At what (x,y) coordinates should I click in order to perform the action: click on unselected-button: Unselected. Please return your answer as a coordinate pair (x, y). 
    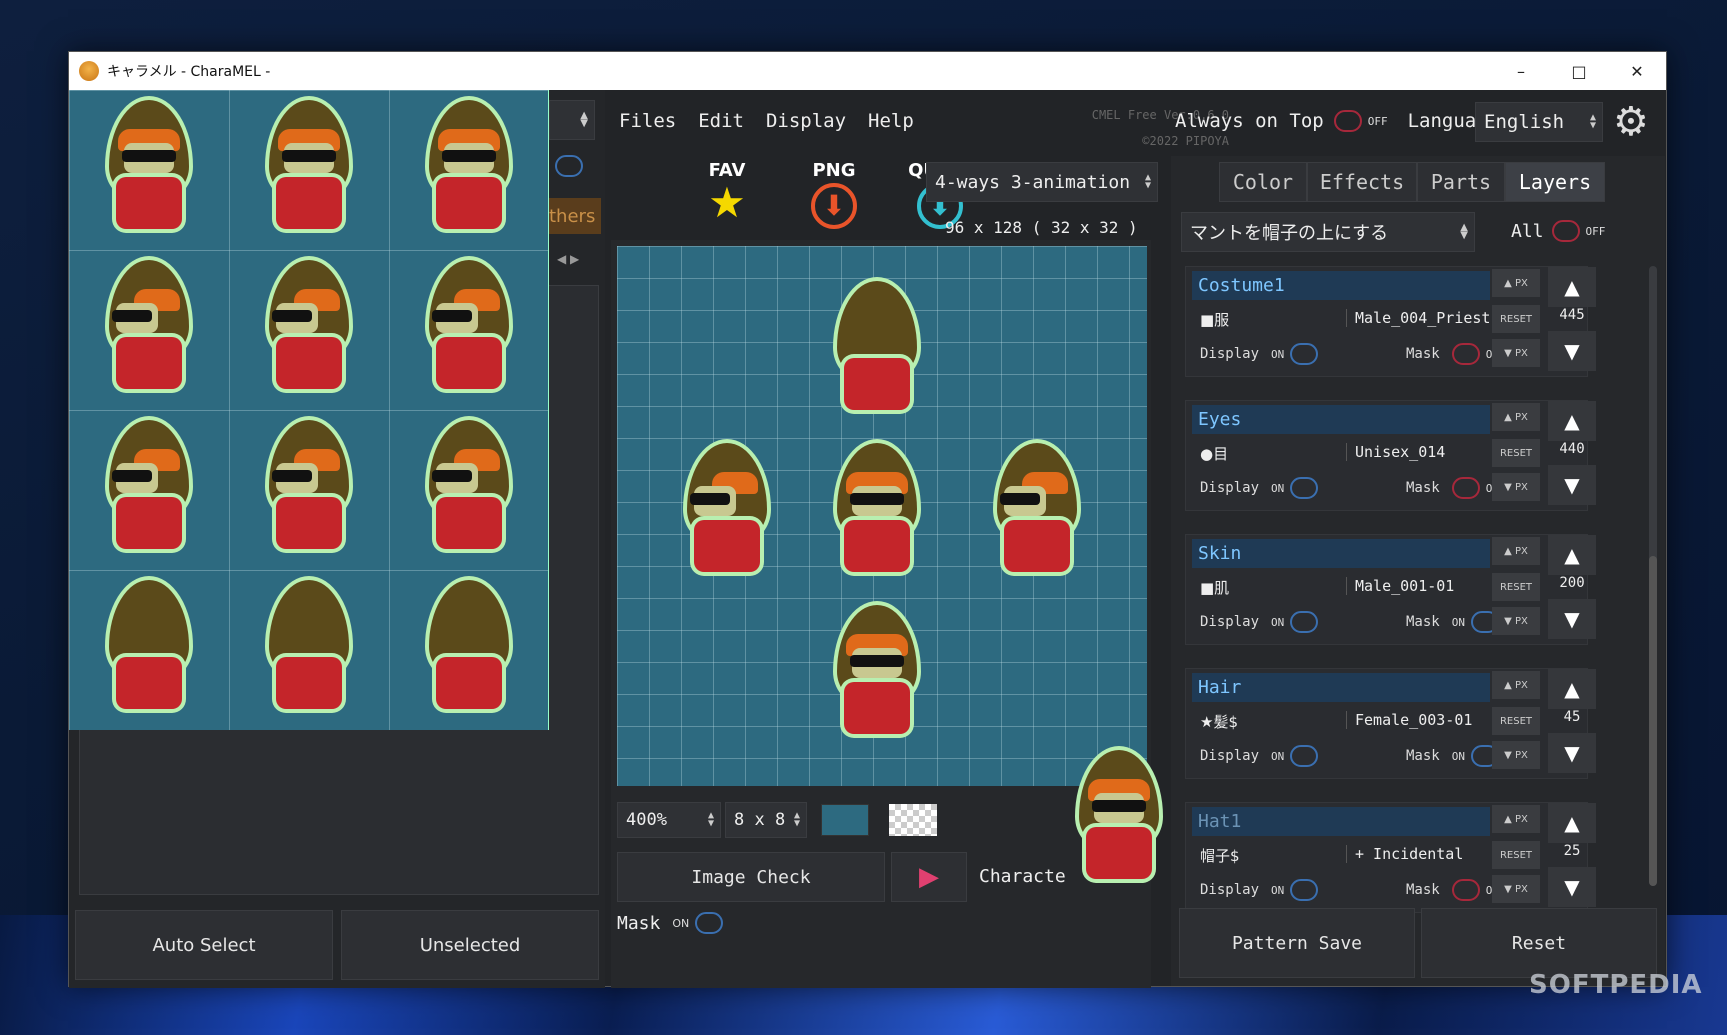
    Looking at the image, I should click on (470, 945).